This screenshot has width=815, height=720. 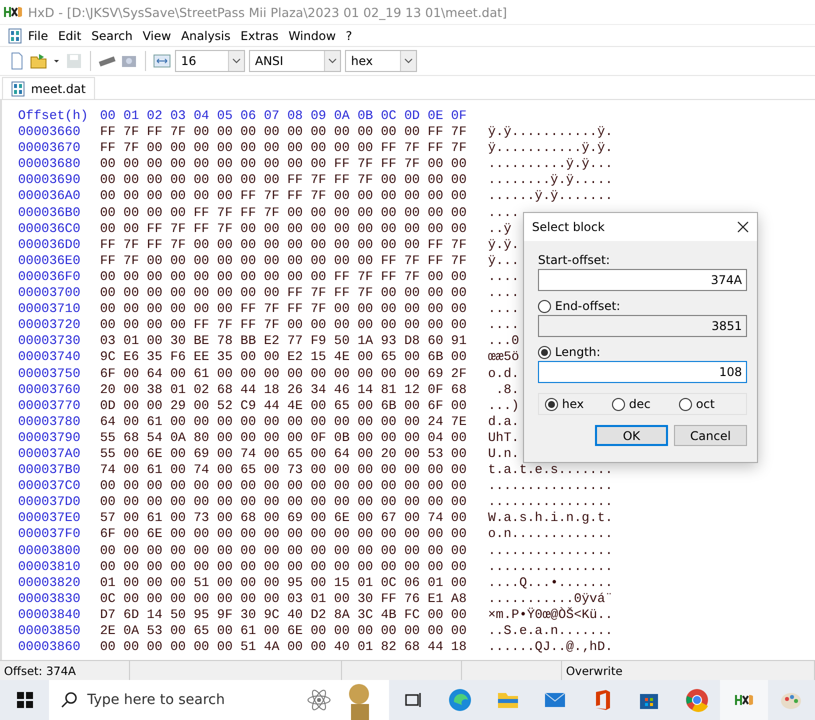 I want to click on row-offset: 00003710, so click(x=50, y=309).